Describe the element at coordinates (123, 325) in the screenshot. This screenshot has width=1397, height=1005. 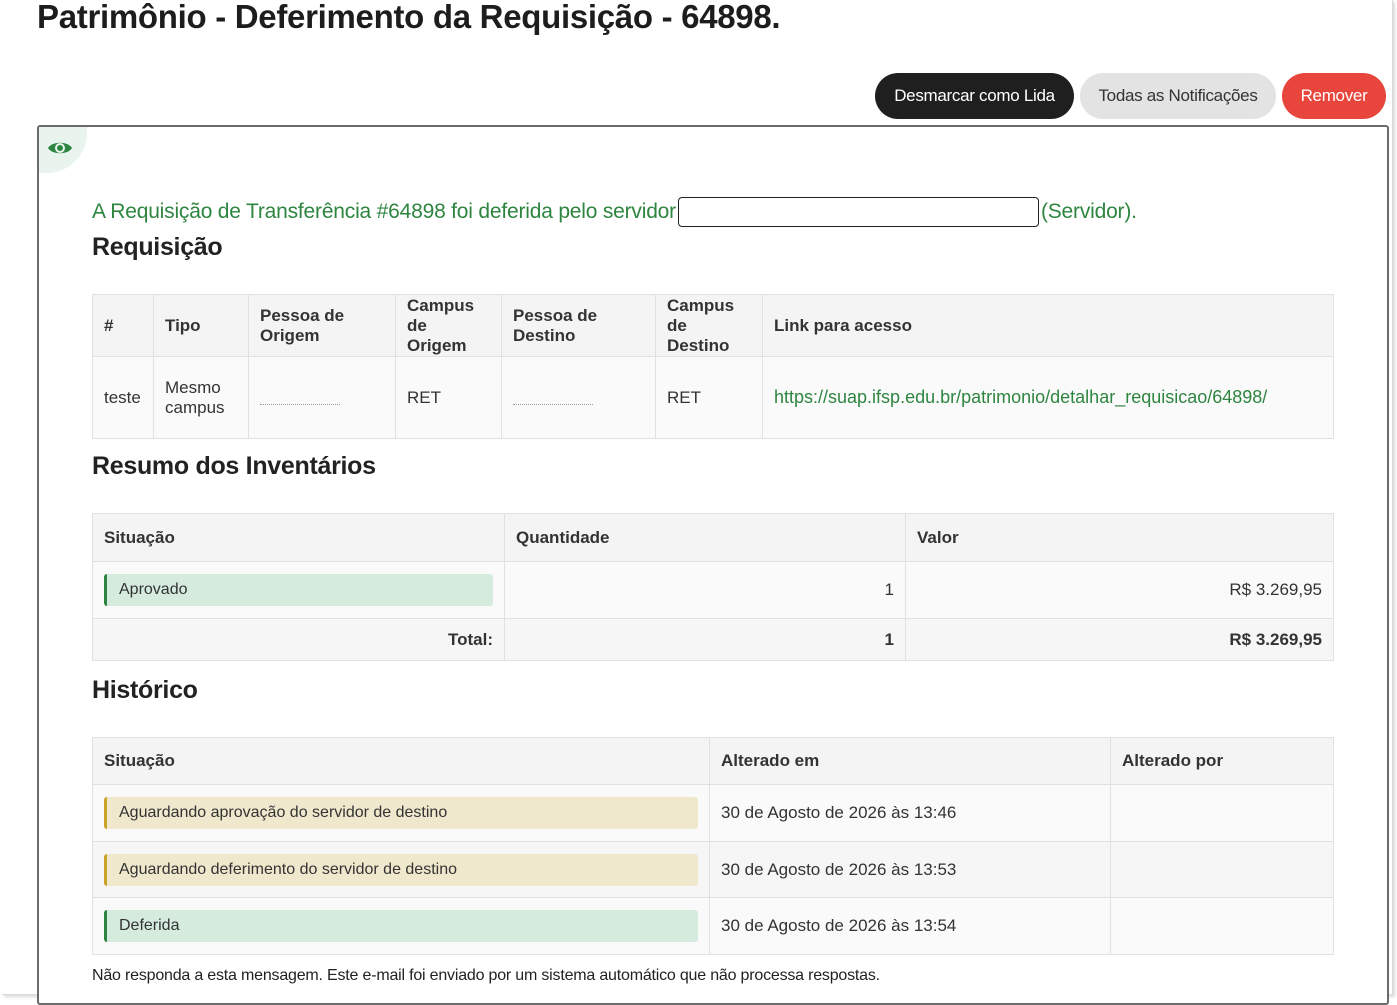
I see `col-header: #` at that location.